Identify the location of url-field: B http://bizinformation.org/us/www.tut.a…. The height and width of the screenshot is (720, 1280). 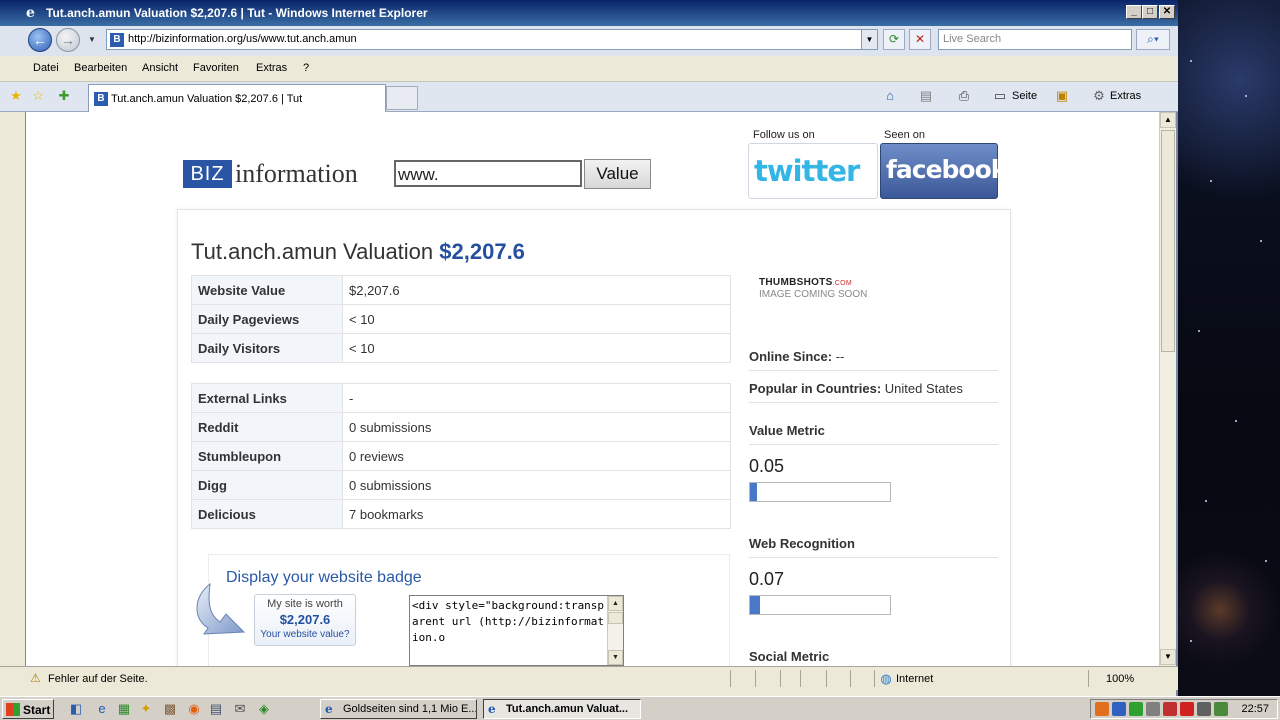
(492, 39).